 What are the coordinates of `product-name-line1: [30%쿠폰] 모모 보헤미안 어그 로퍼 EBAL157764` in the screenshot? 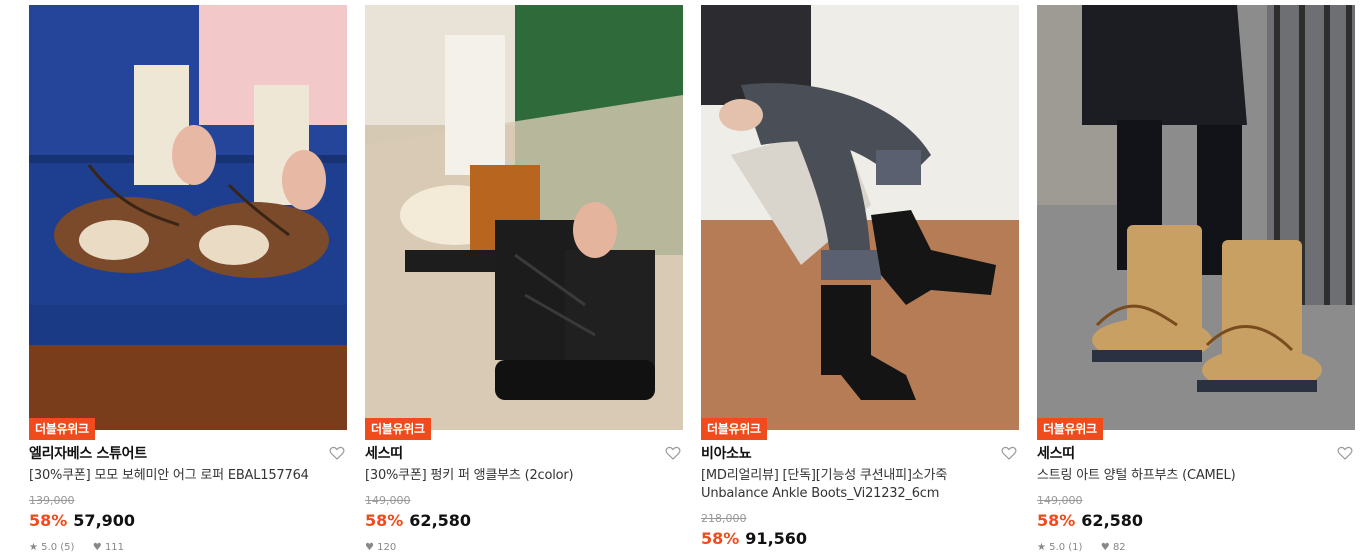 It's located at (169, 475).